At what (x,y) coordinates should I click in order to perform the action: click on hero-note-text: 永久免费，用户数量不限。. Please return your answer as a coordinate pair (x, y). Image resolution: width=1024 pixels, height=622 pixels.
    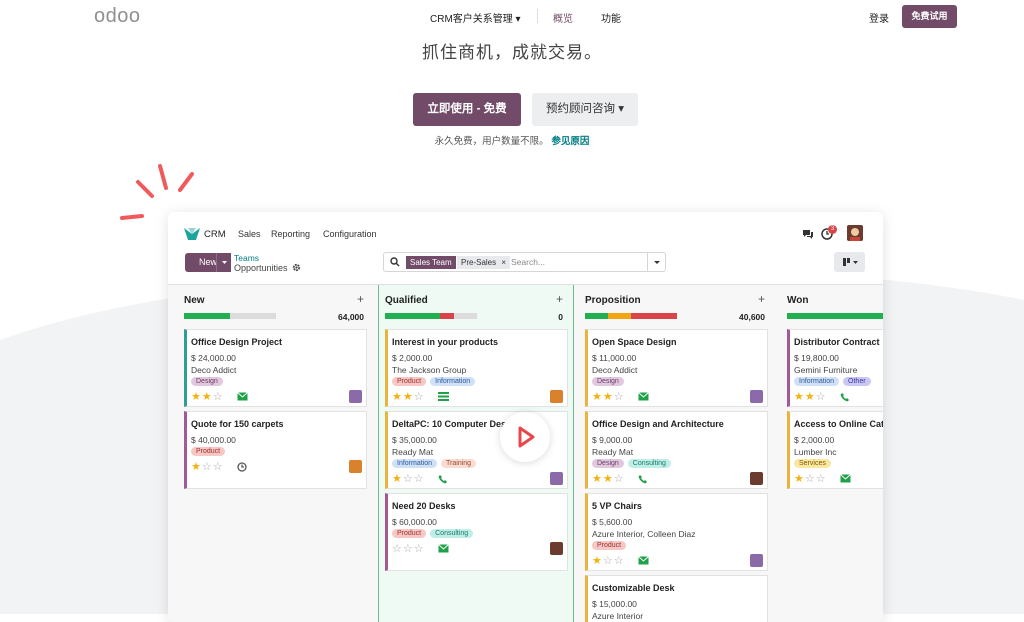
    Looking at the image, I should click on (491, 141).